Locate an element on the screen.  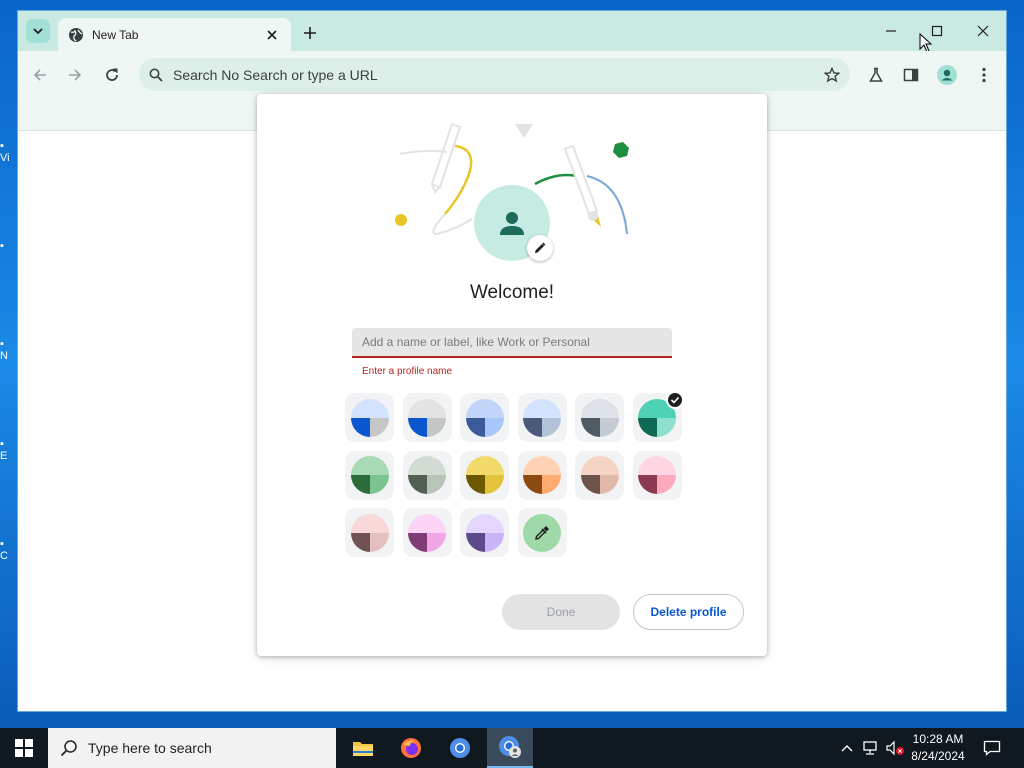
custom-color-button is located at coordinates (542, 532).